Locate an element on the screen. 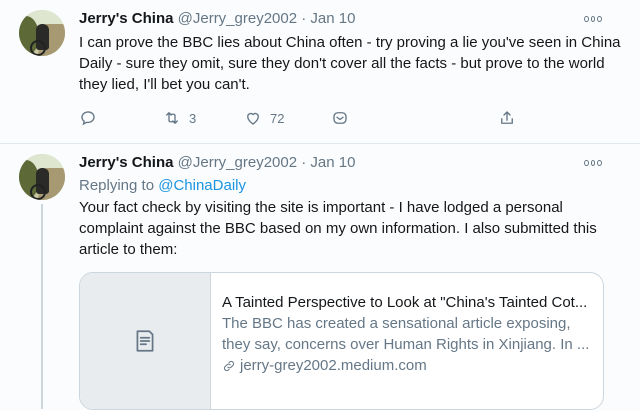  dm-share-button is located at coordinates (340, 118).